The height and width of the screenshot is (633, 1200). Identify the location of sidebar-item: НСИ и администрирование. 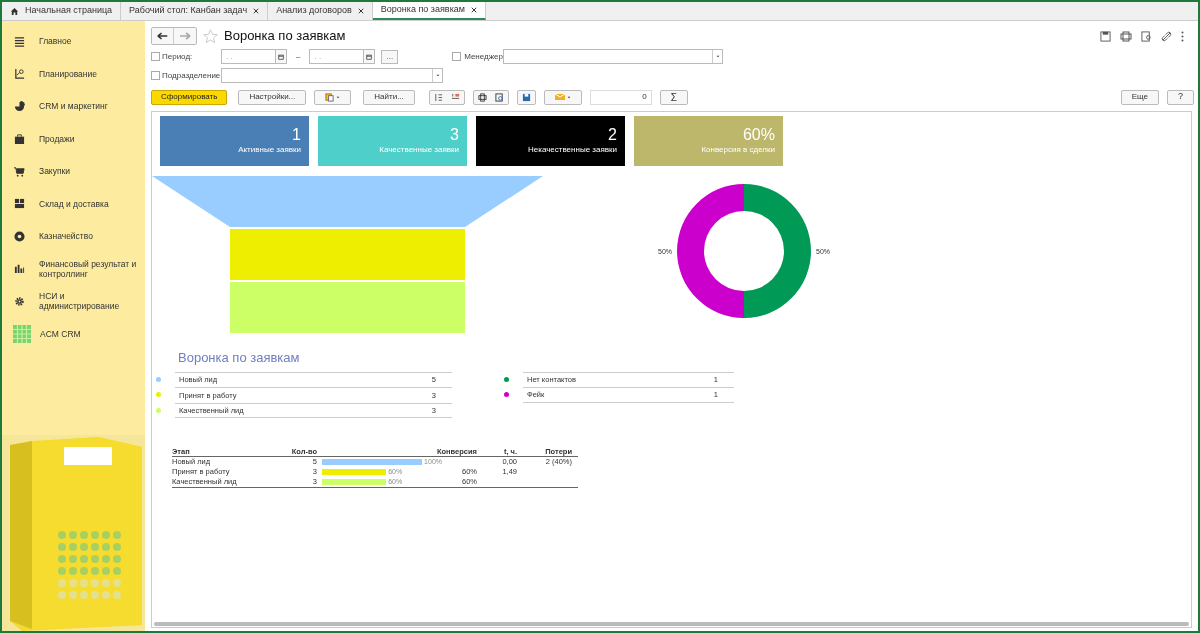
(92, 301).